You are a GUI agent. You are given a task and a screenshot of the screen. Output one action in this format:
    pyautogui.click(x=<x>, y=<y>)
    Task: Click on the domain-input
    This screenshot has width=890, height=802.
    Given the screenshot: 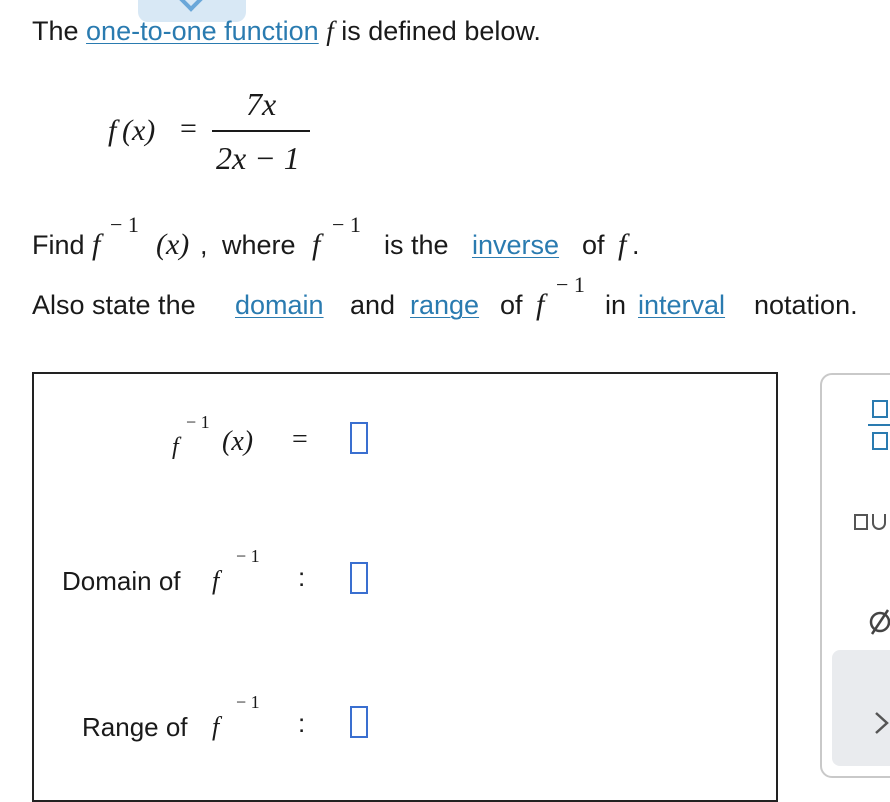 What is the action you would take?
    pyautogui.click(x=359, y=578)
    